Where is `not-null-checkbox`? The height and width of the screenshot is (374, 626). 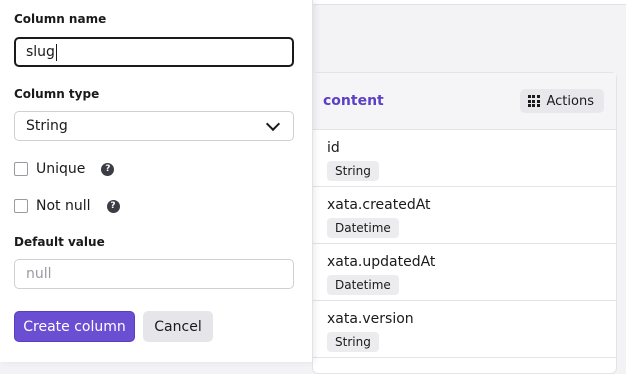
not-null-checkbox is located at coordinates (21, 206).